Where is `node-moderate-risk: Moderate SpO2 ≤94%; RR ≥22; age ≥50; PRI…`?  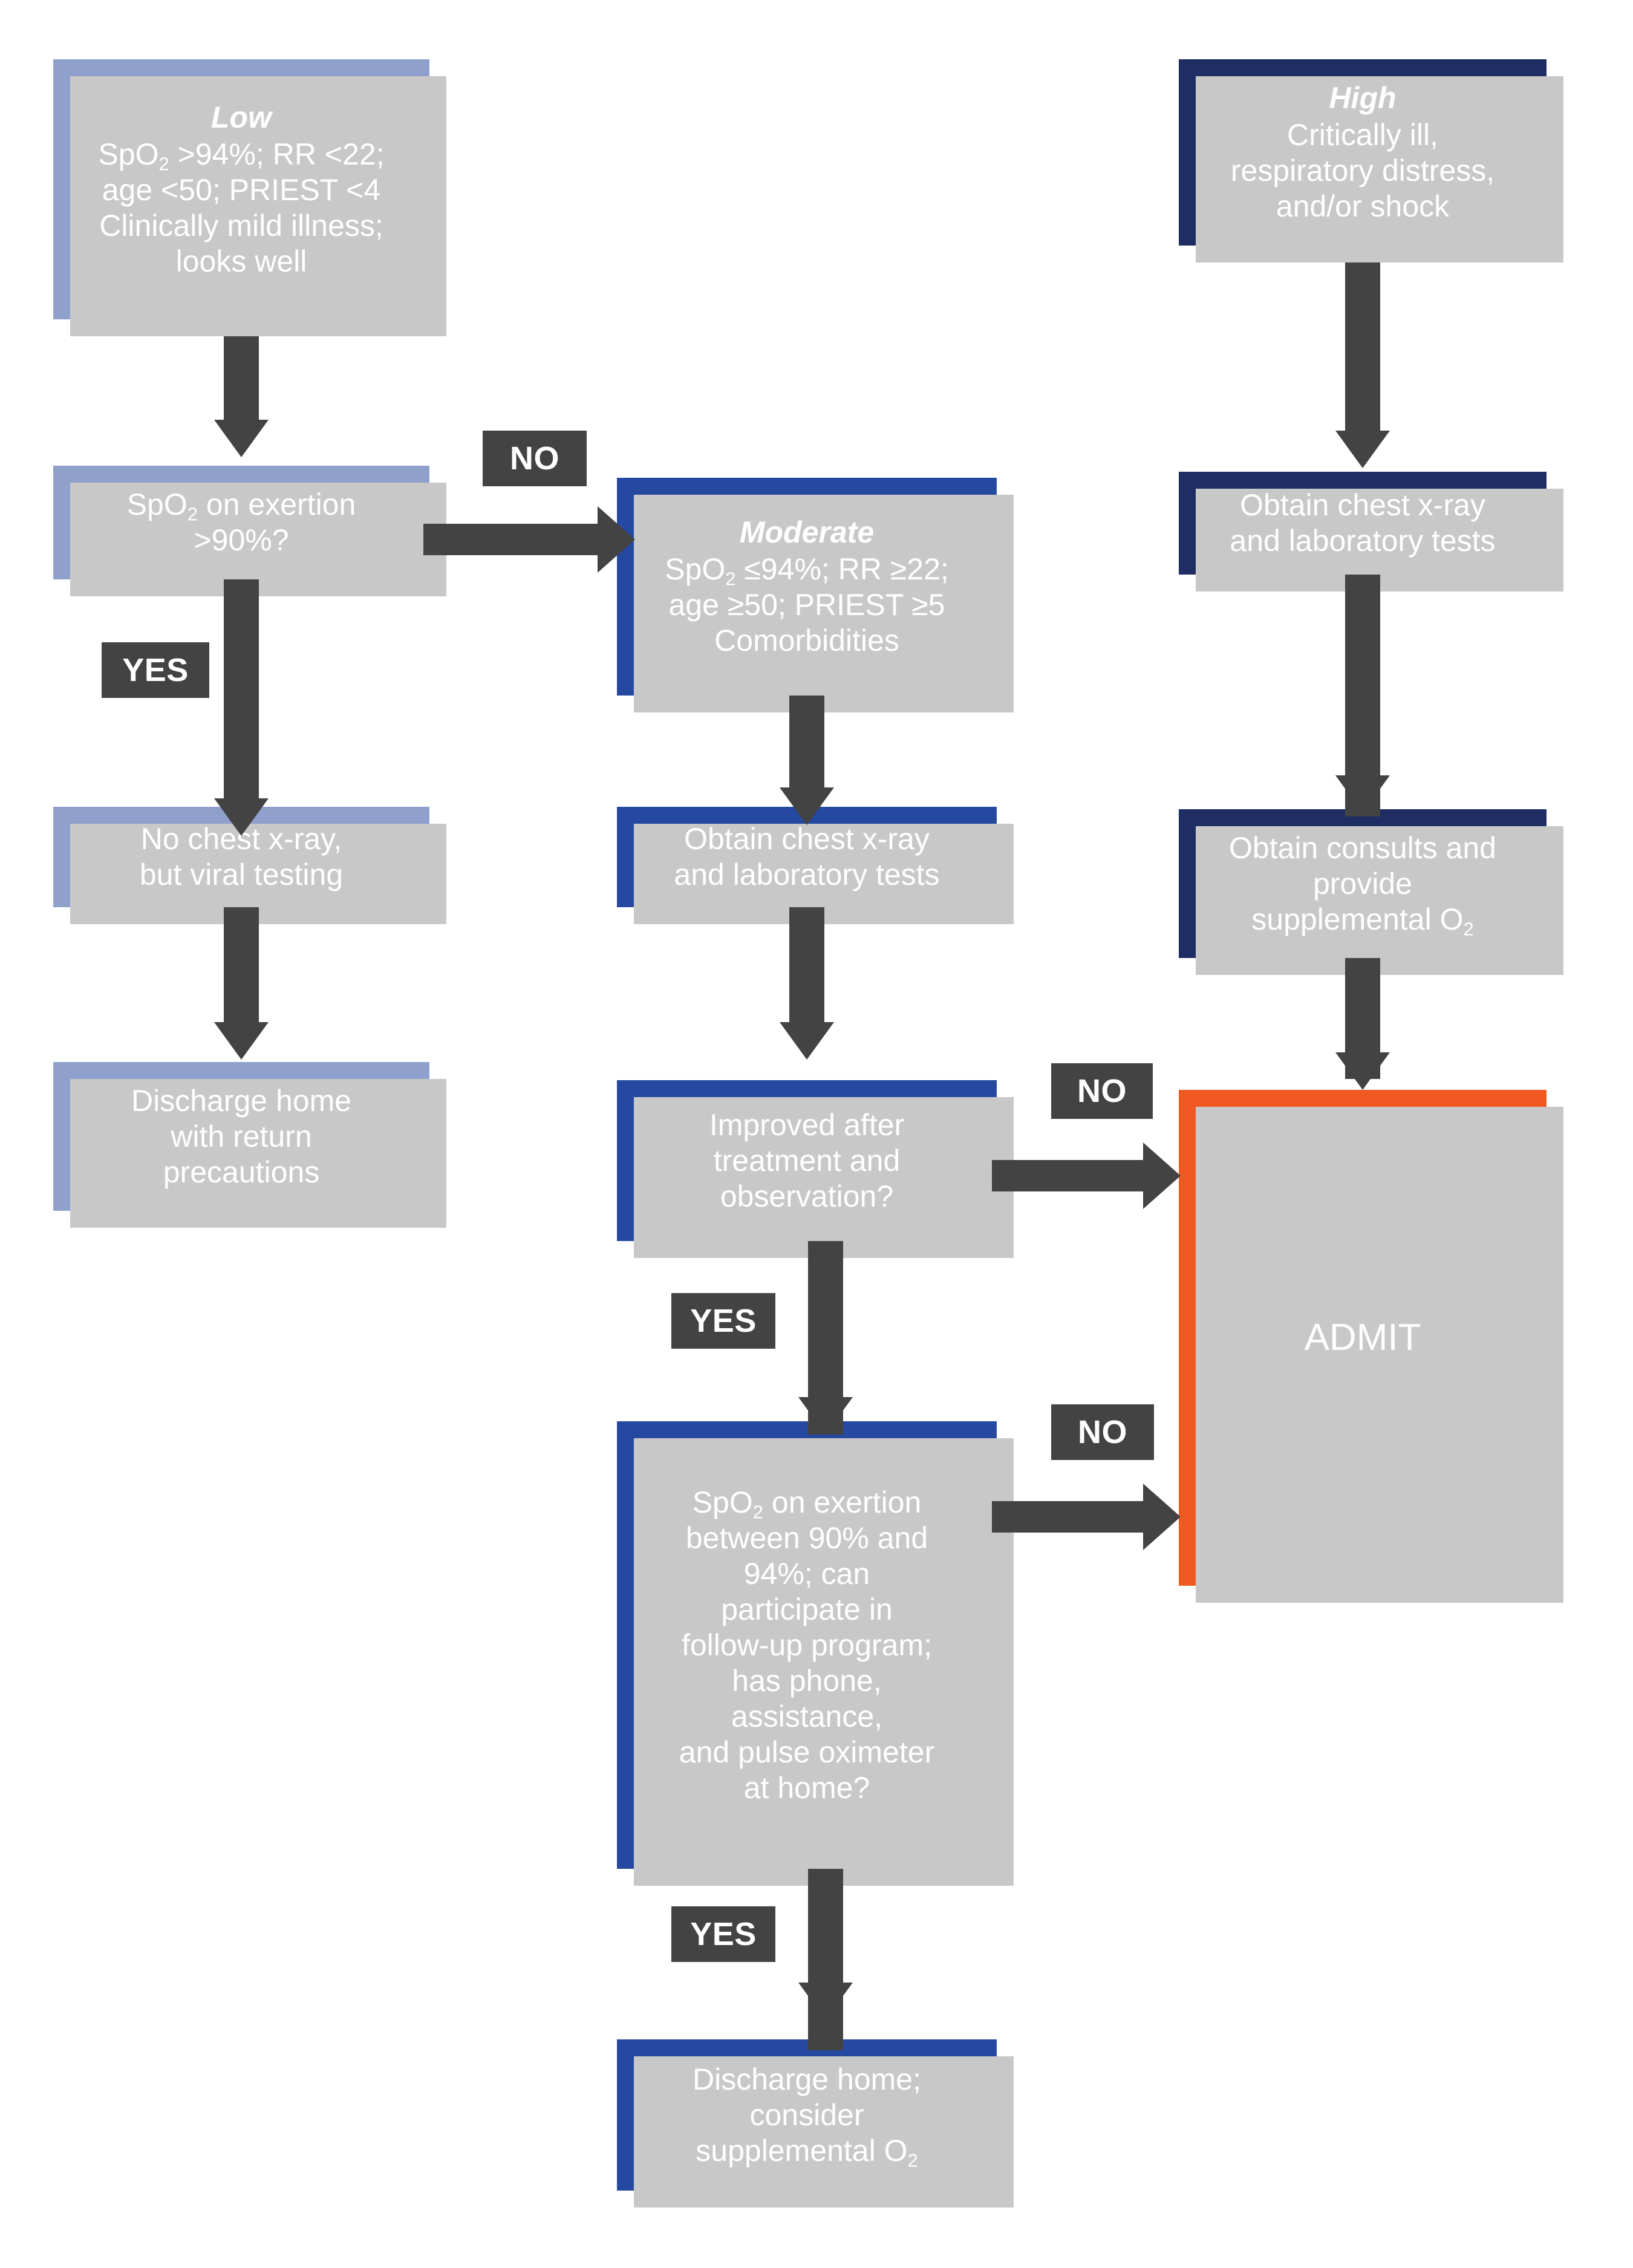
node-moderate-risk: Moderate SpO2 ≤94%; RR ≥22; age ≥50; PRI… is located at coordinates (815, 595).